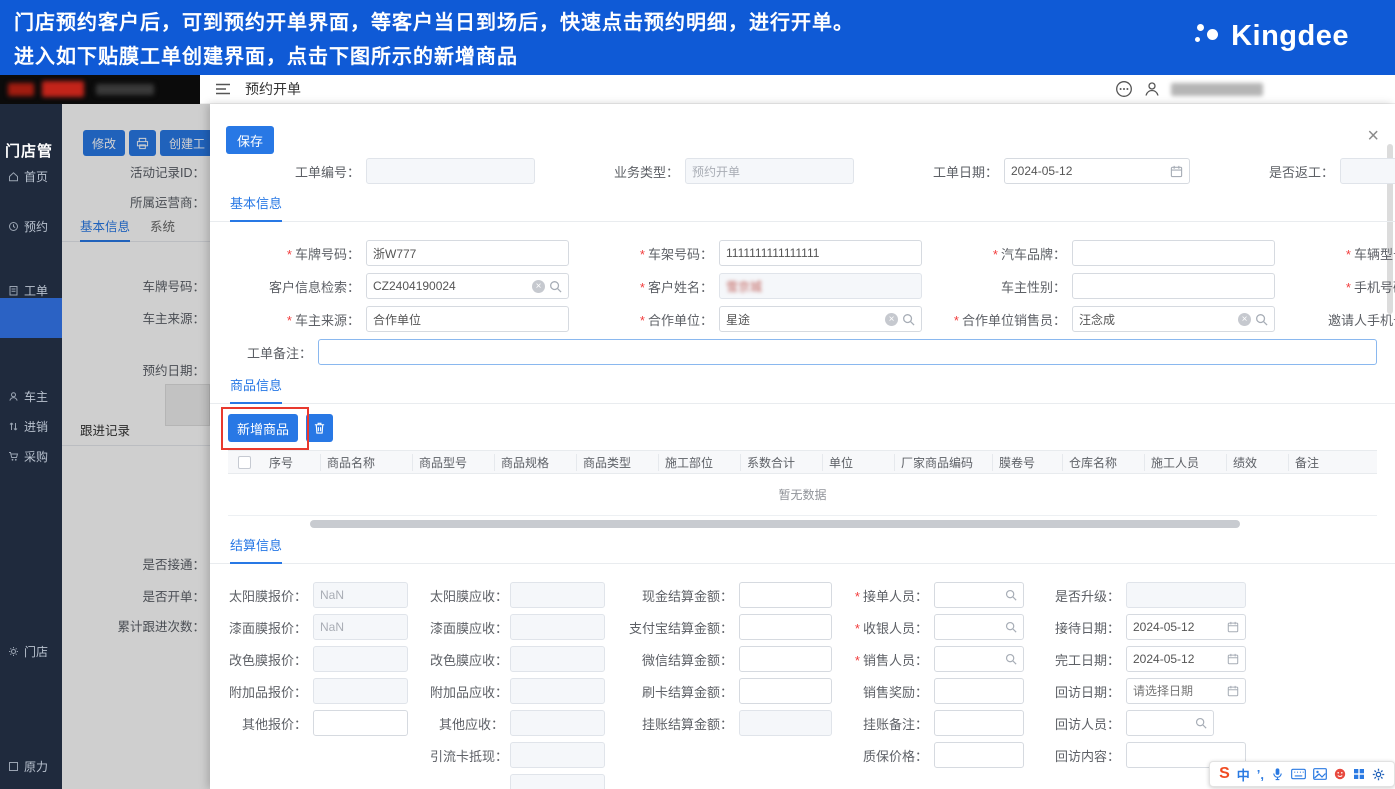 This screenshot has width=1395, height=789. I want to click on cashier-picker-box, so click(979, 627).